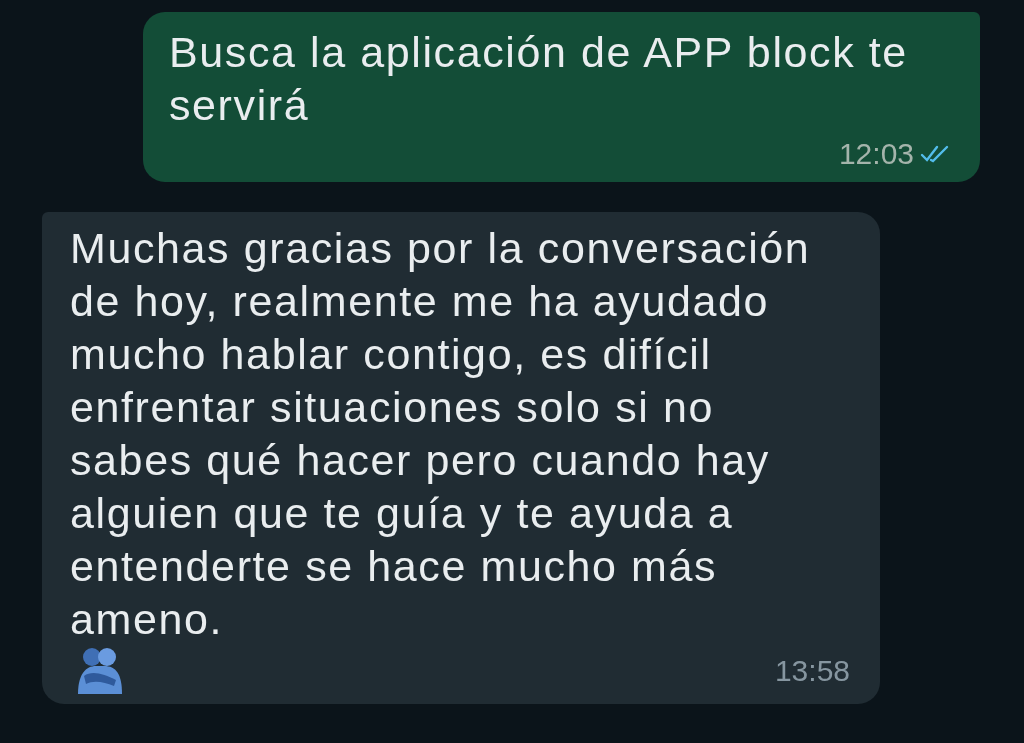  What do you see at coordinates (876, 154) in the screenshot?
I see `message-time: 12:03` at bounding box center [876, 154].